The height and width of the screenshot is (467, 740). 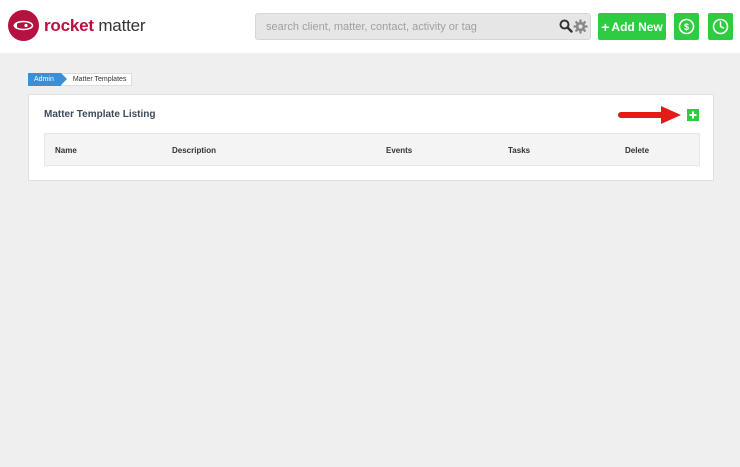 I want to click on search-icon, so click(x=566, y=26).